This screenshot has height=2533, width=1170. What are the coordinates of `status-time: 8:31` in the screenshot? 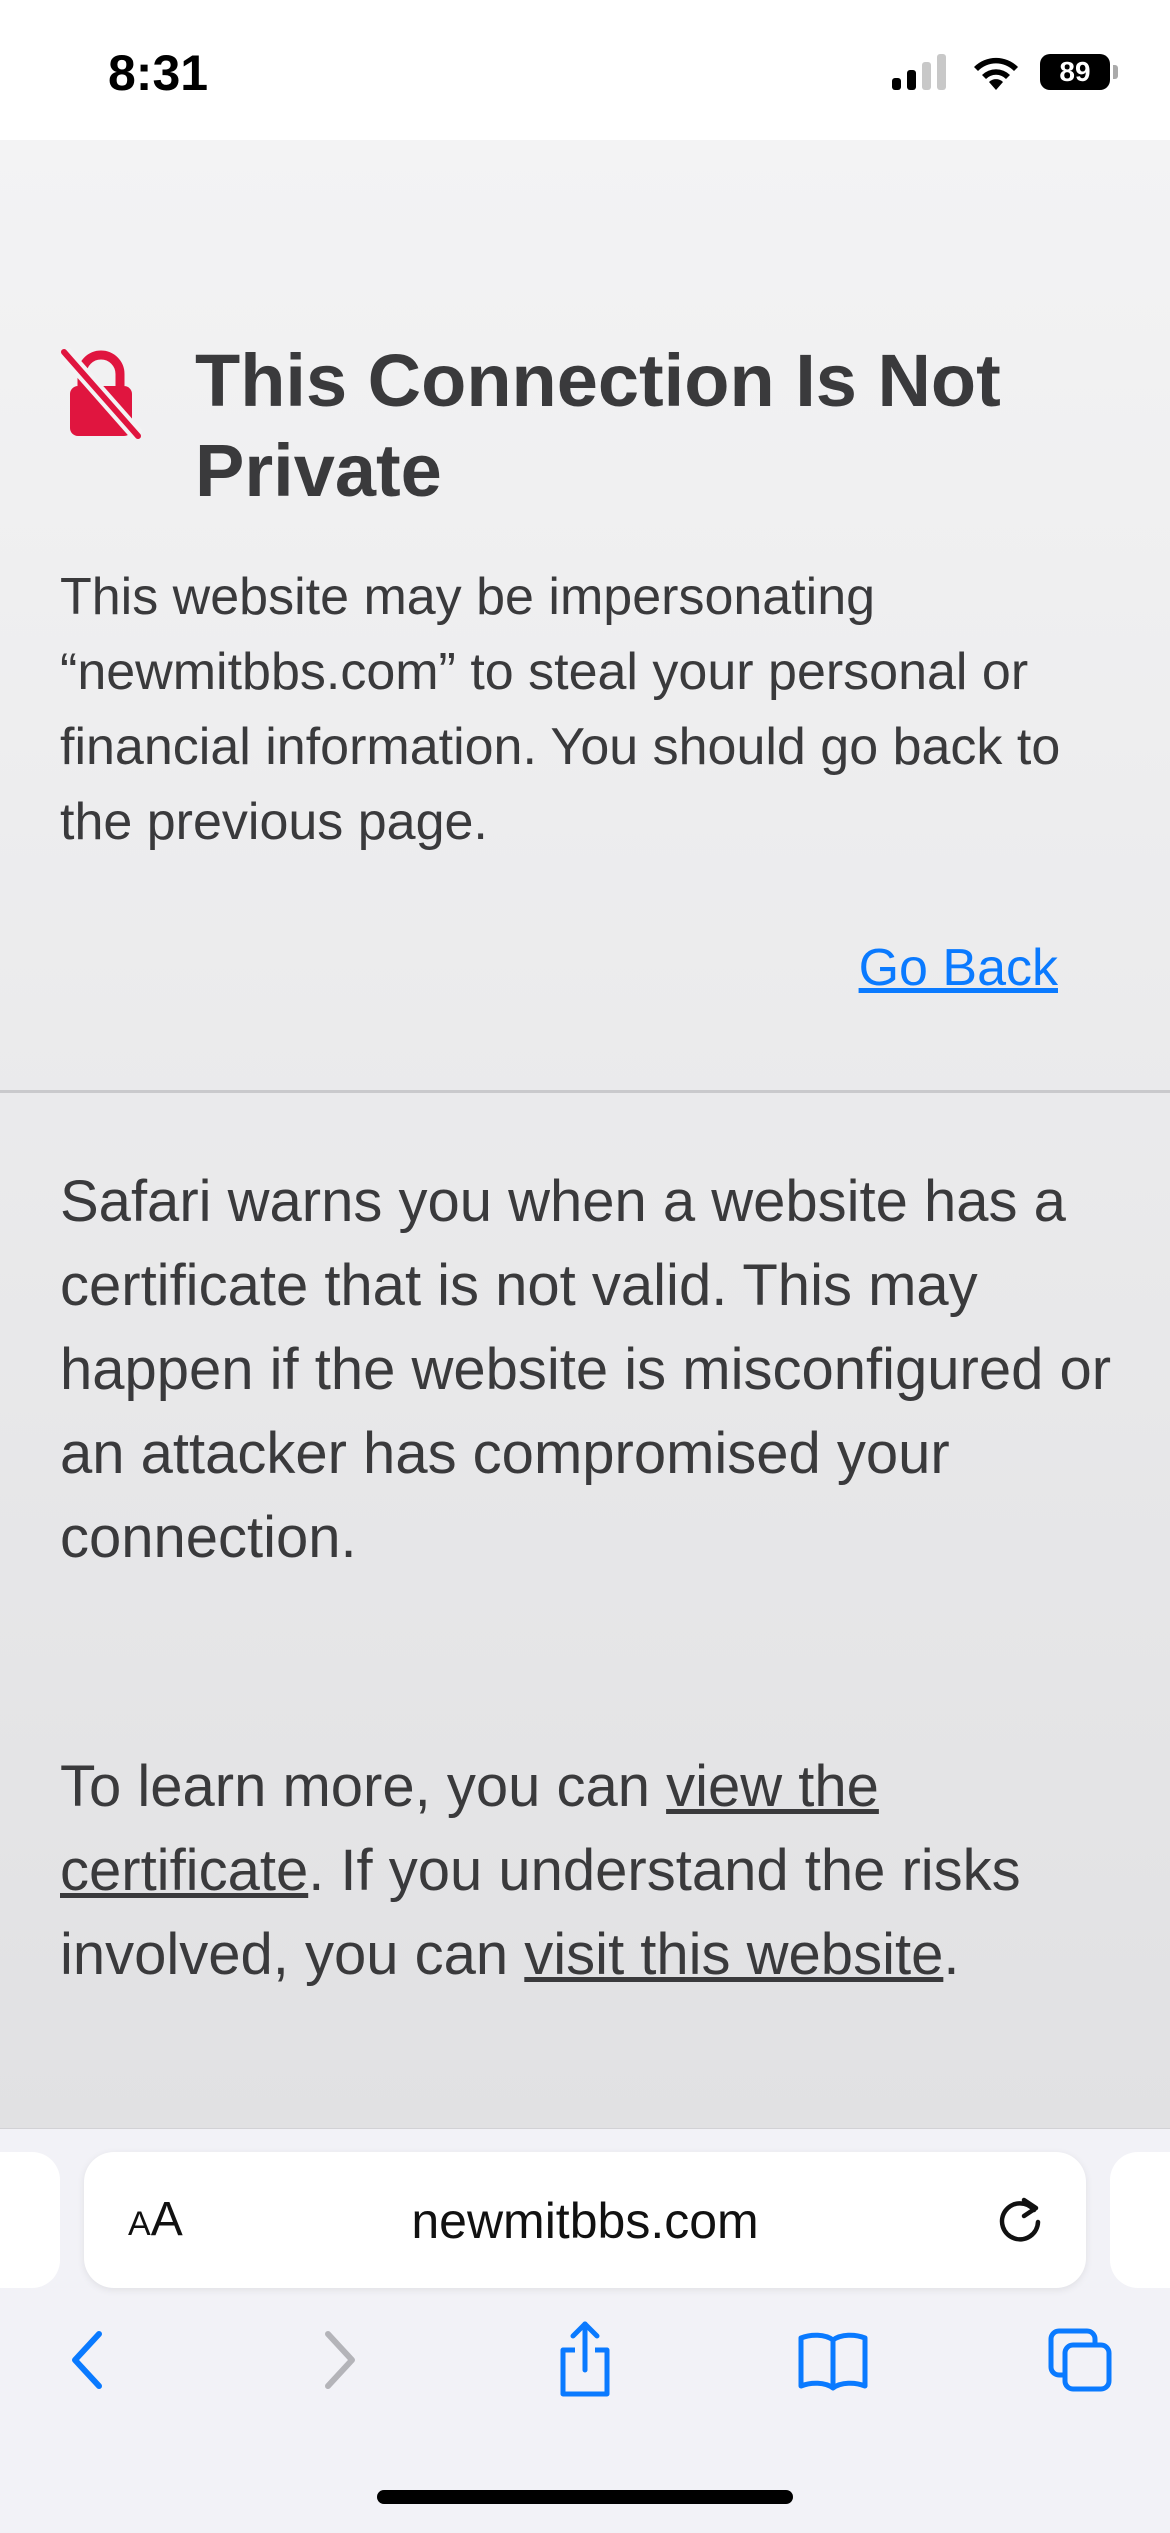 It's located at (158, 73).